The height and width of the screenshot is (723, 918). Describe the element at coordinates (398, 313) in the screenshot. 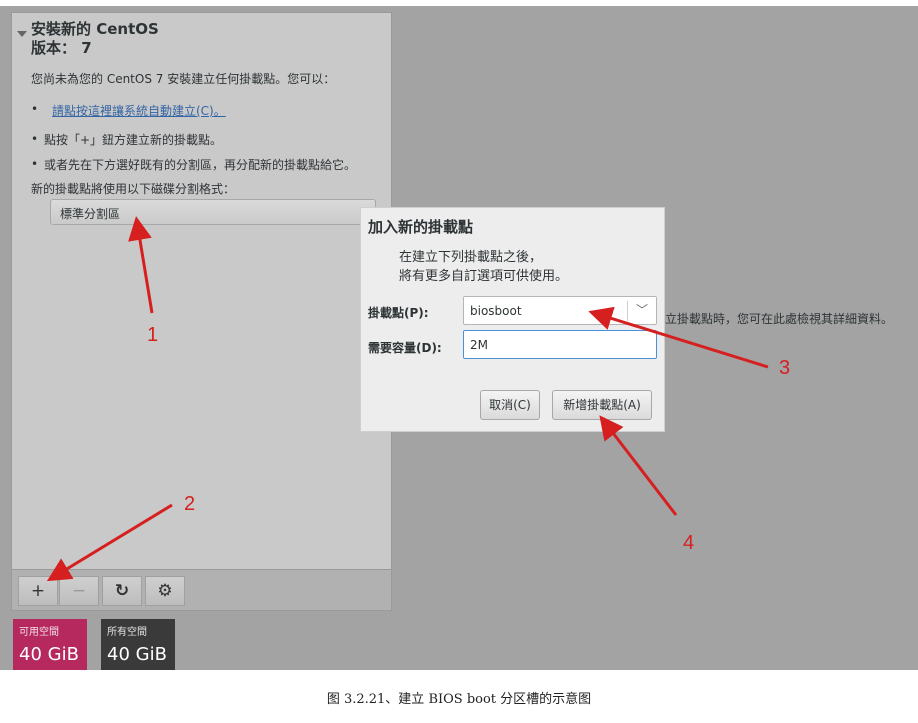

I see `mount-point-label: 掛載點(P):` at that location.